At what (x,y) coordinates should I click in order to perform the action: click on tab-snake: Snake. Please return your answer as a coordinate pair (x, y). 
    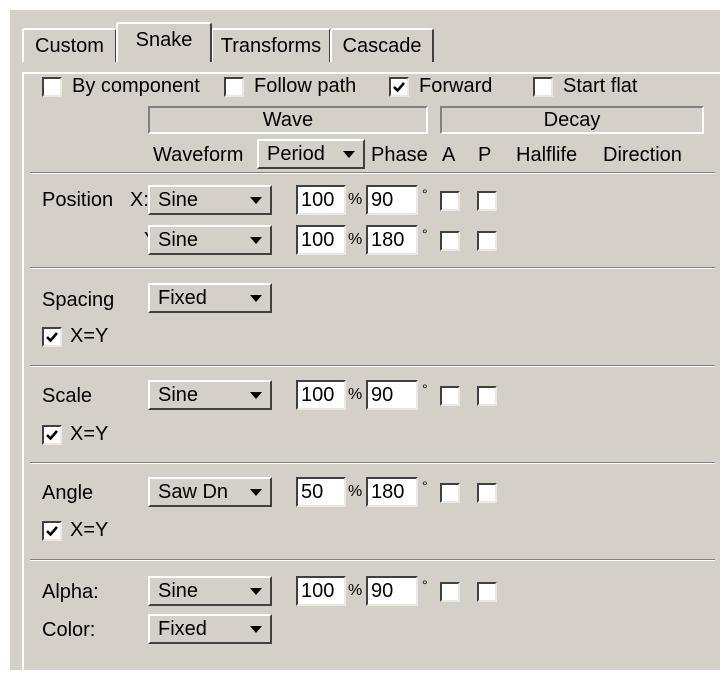
    Looking at the image, I should click on (164, 42).